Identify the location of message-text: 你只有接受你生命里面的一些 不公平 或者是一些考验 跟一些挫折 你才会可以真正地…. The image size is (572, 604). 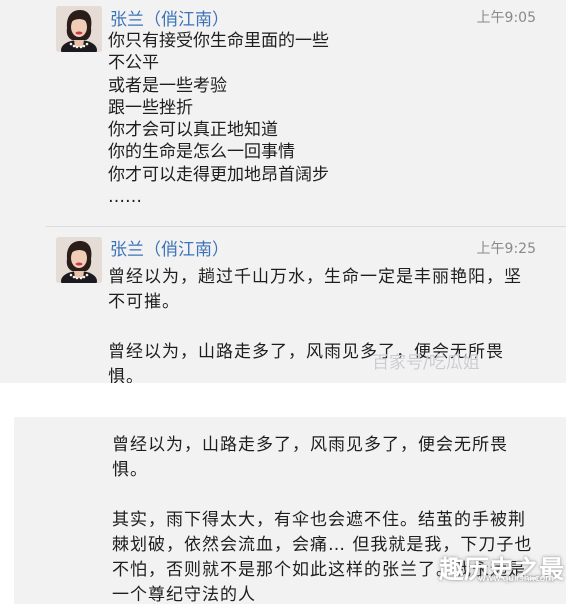
(218, 119).